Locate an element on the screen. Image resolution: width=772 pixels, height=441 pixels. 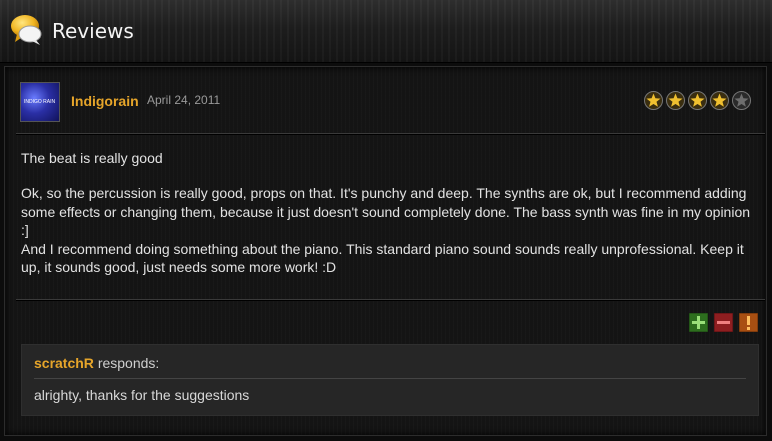
minus-icon is located at coordinates (723, 322).